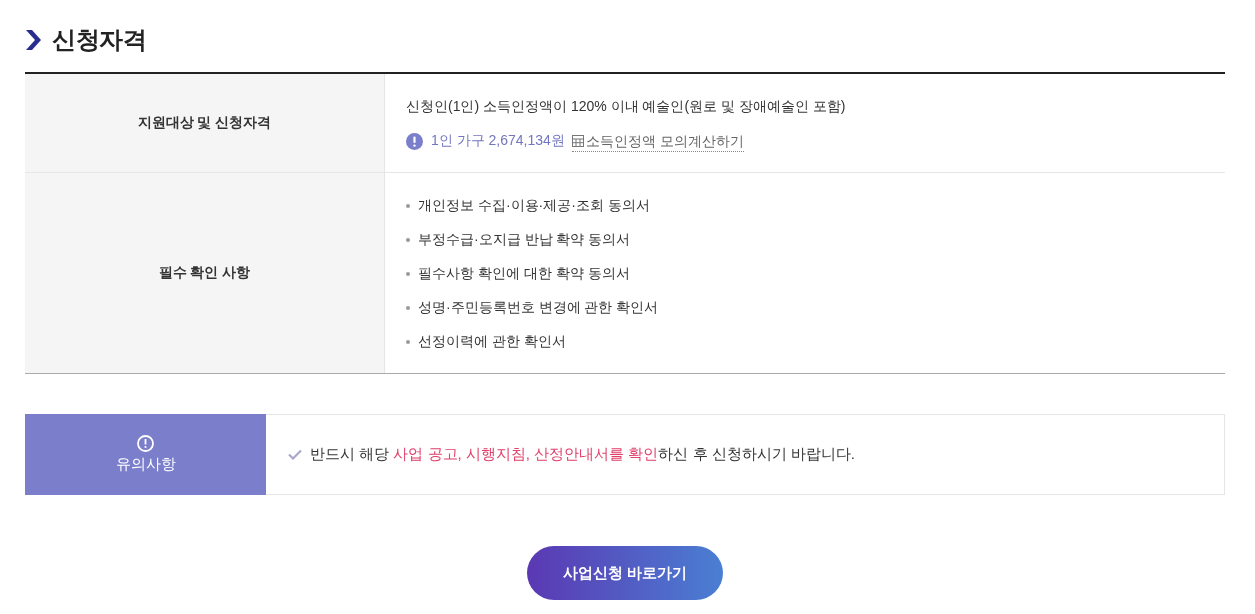 The height and width of the screenshot is (614, 1255). Describe the element at coordinates (498, 141) in the screenshot. I see `income-note: 1인 가구 2,674,134원` at that location.